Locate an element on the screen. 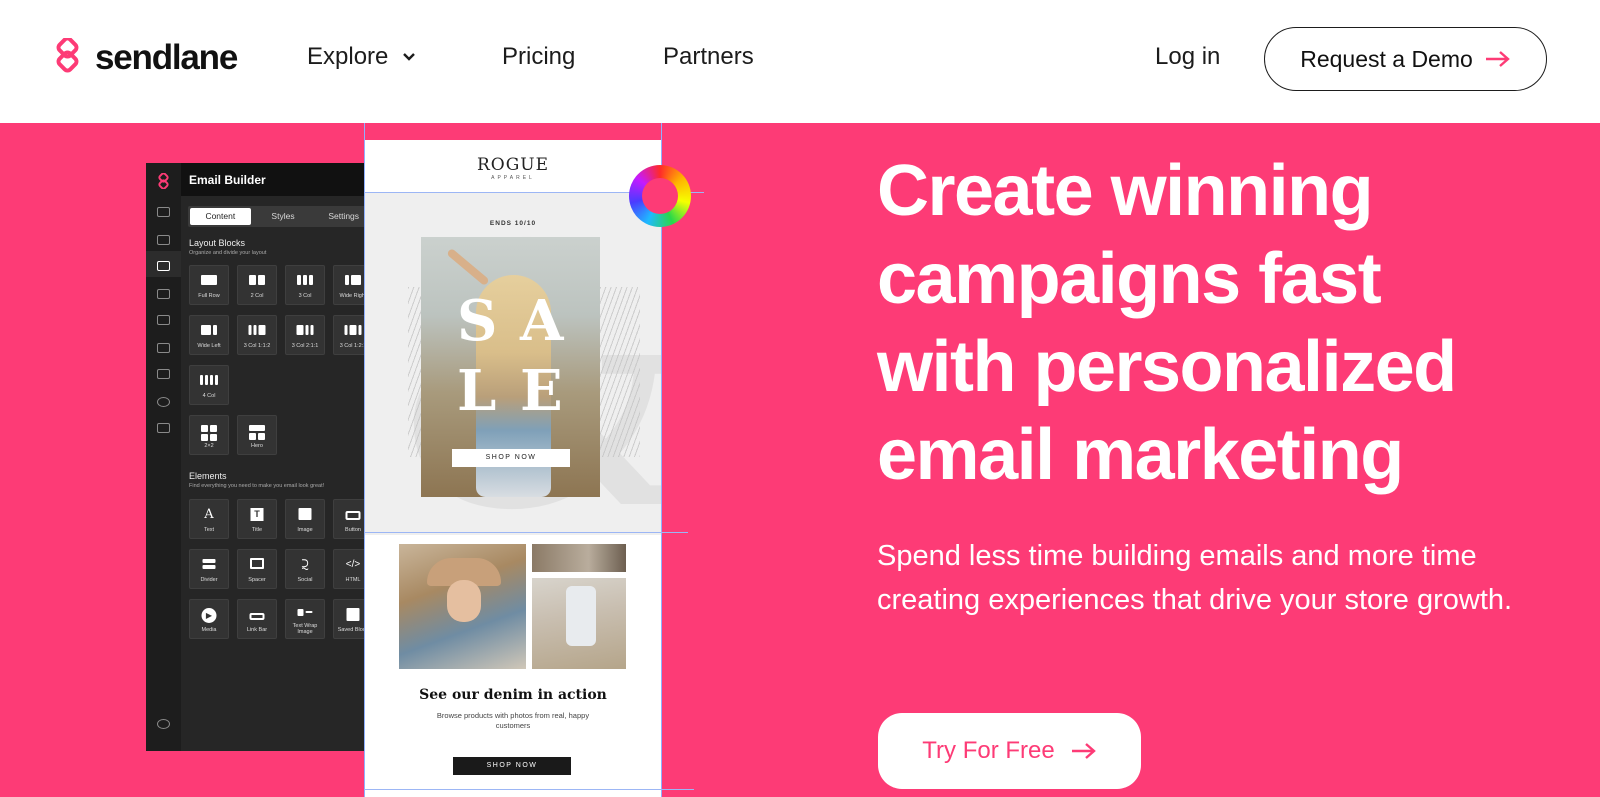 Image resolution: width=1600 pixels, height=797 pixels. denim-photo-jeans is located at coordinates (579, 623).